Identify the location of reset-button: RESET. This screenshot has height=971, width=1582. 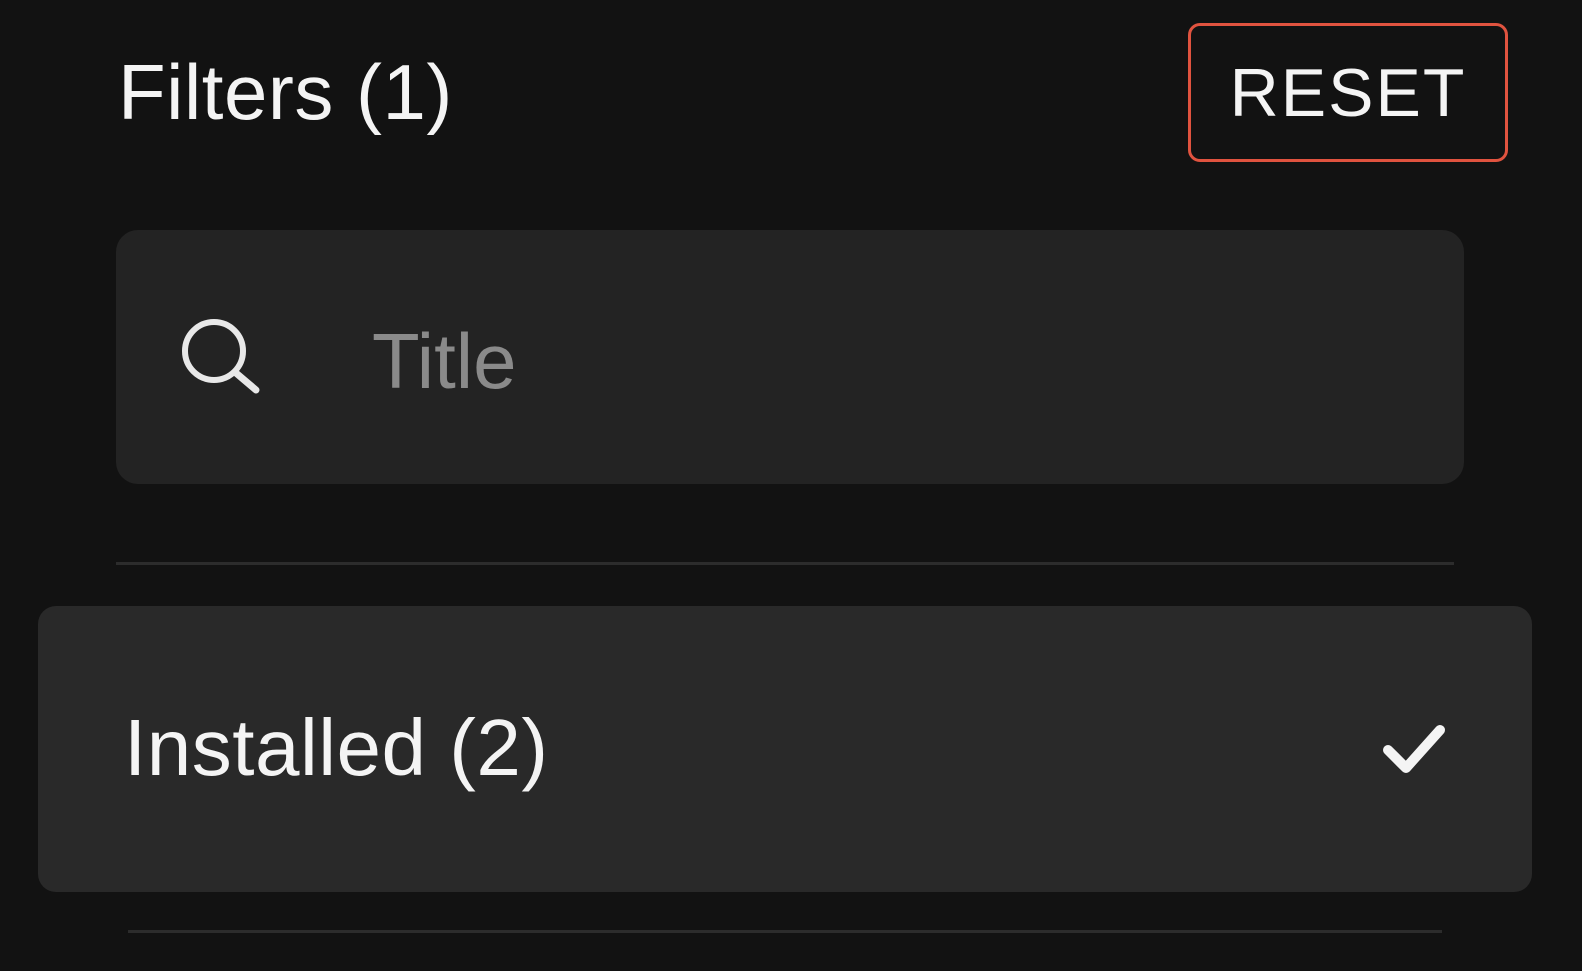
(1348, 92).